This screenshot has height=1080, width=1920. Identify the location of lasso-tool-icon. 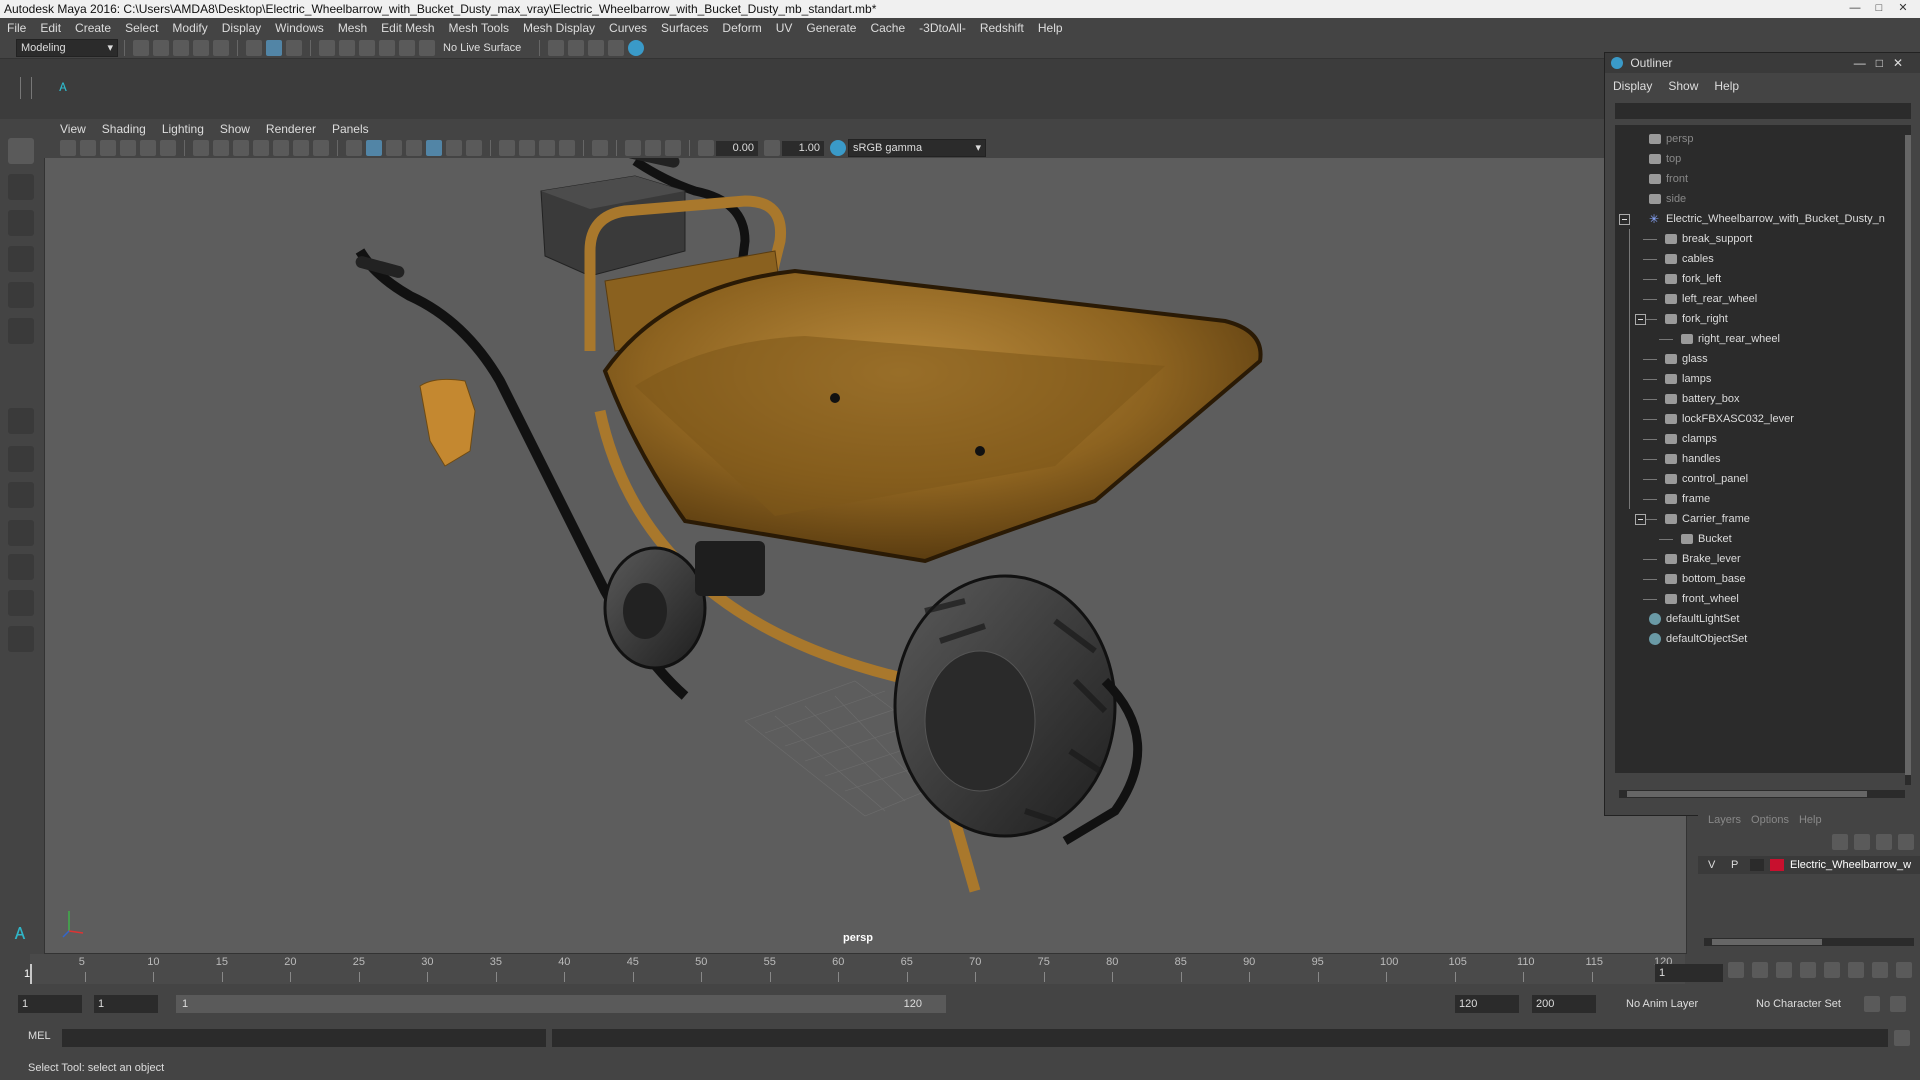
(21, 187).